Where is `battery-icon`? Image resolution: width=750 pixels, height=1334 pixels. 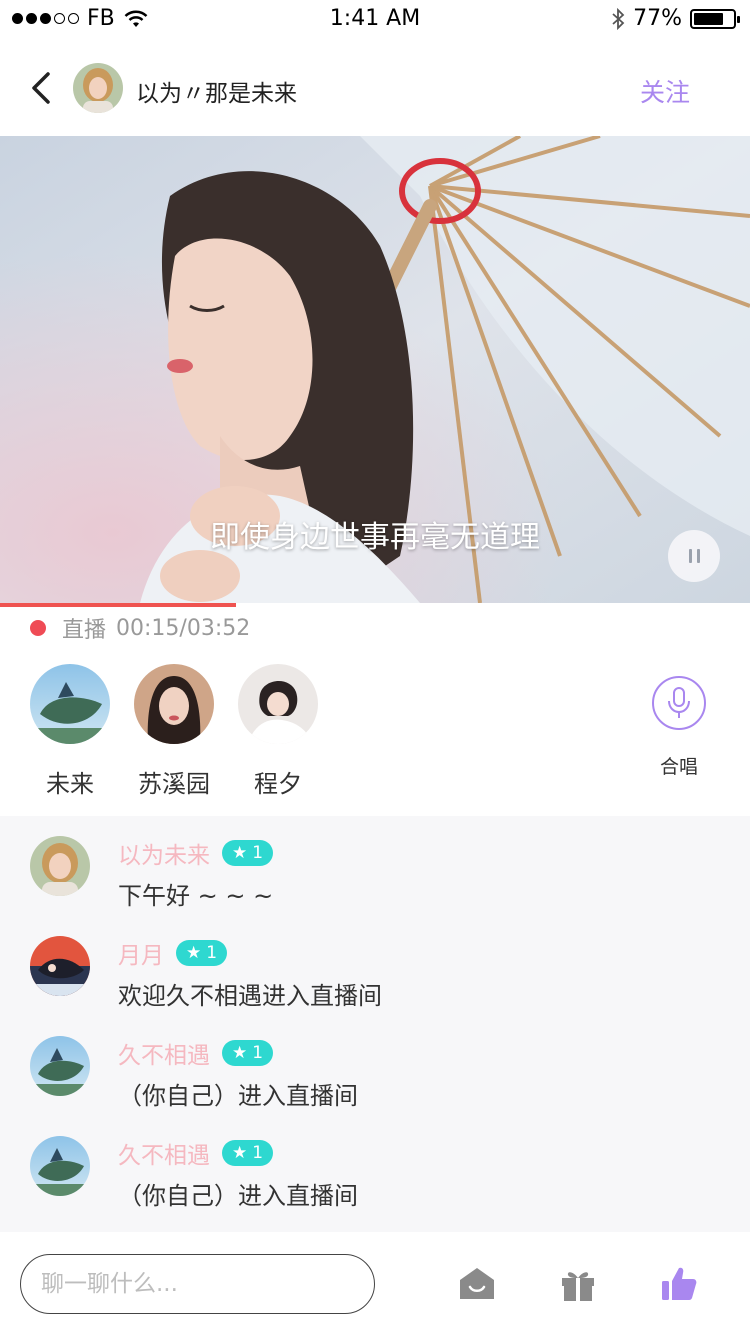 battery-icon is located at coordinates (715, 18).